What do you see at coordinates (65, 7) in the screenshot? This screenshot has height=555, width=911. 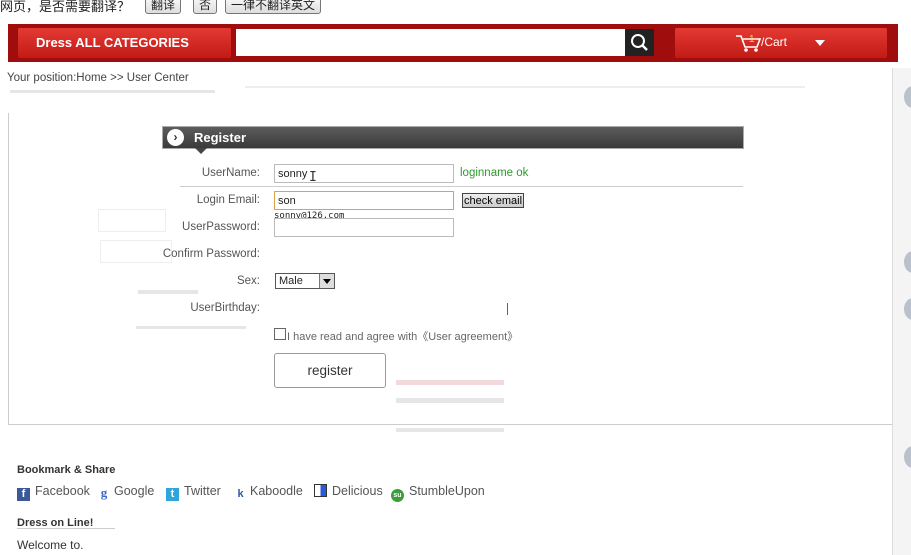 I see `translate-prompt: 网页，是否需要翻译？` at bounding box center [65, 7].